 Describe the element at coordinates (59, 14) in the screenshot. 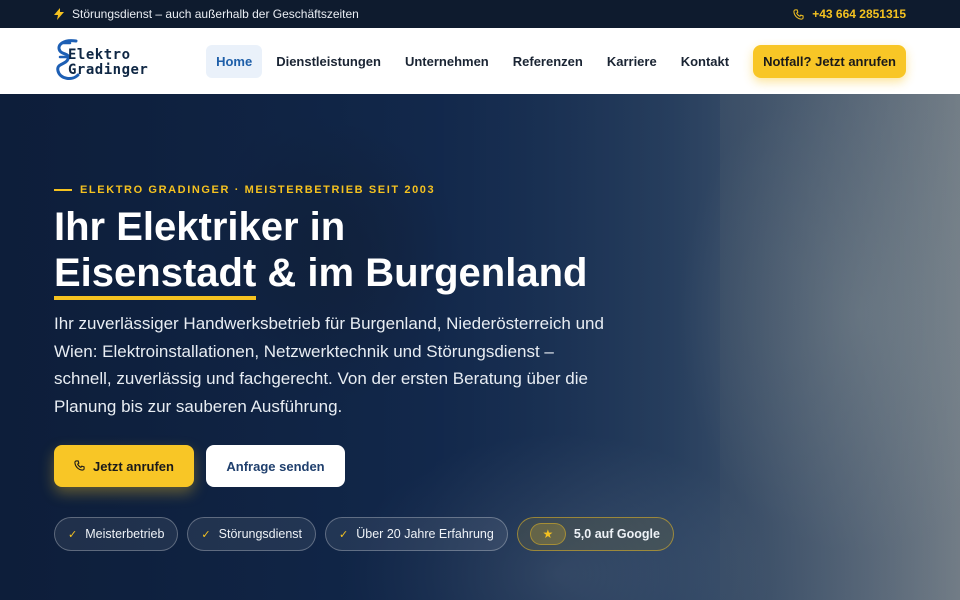

I see `lightning-icon` at that location.